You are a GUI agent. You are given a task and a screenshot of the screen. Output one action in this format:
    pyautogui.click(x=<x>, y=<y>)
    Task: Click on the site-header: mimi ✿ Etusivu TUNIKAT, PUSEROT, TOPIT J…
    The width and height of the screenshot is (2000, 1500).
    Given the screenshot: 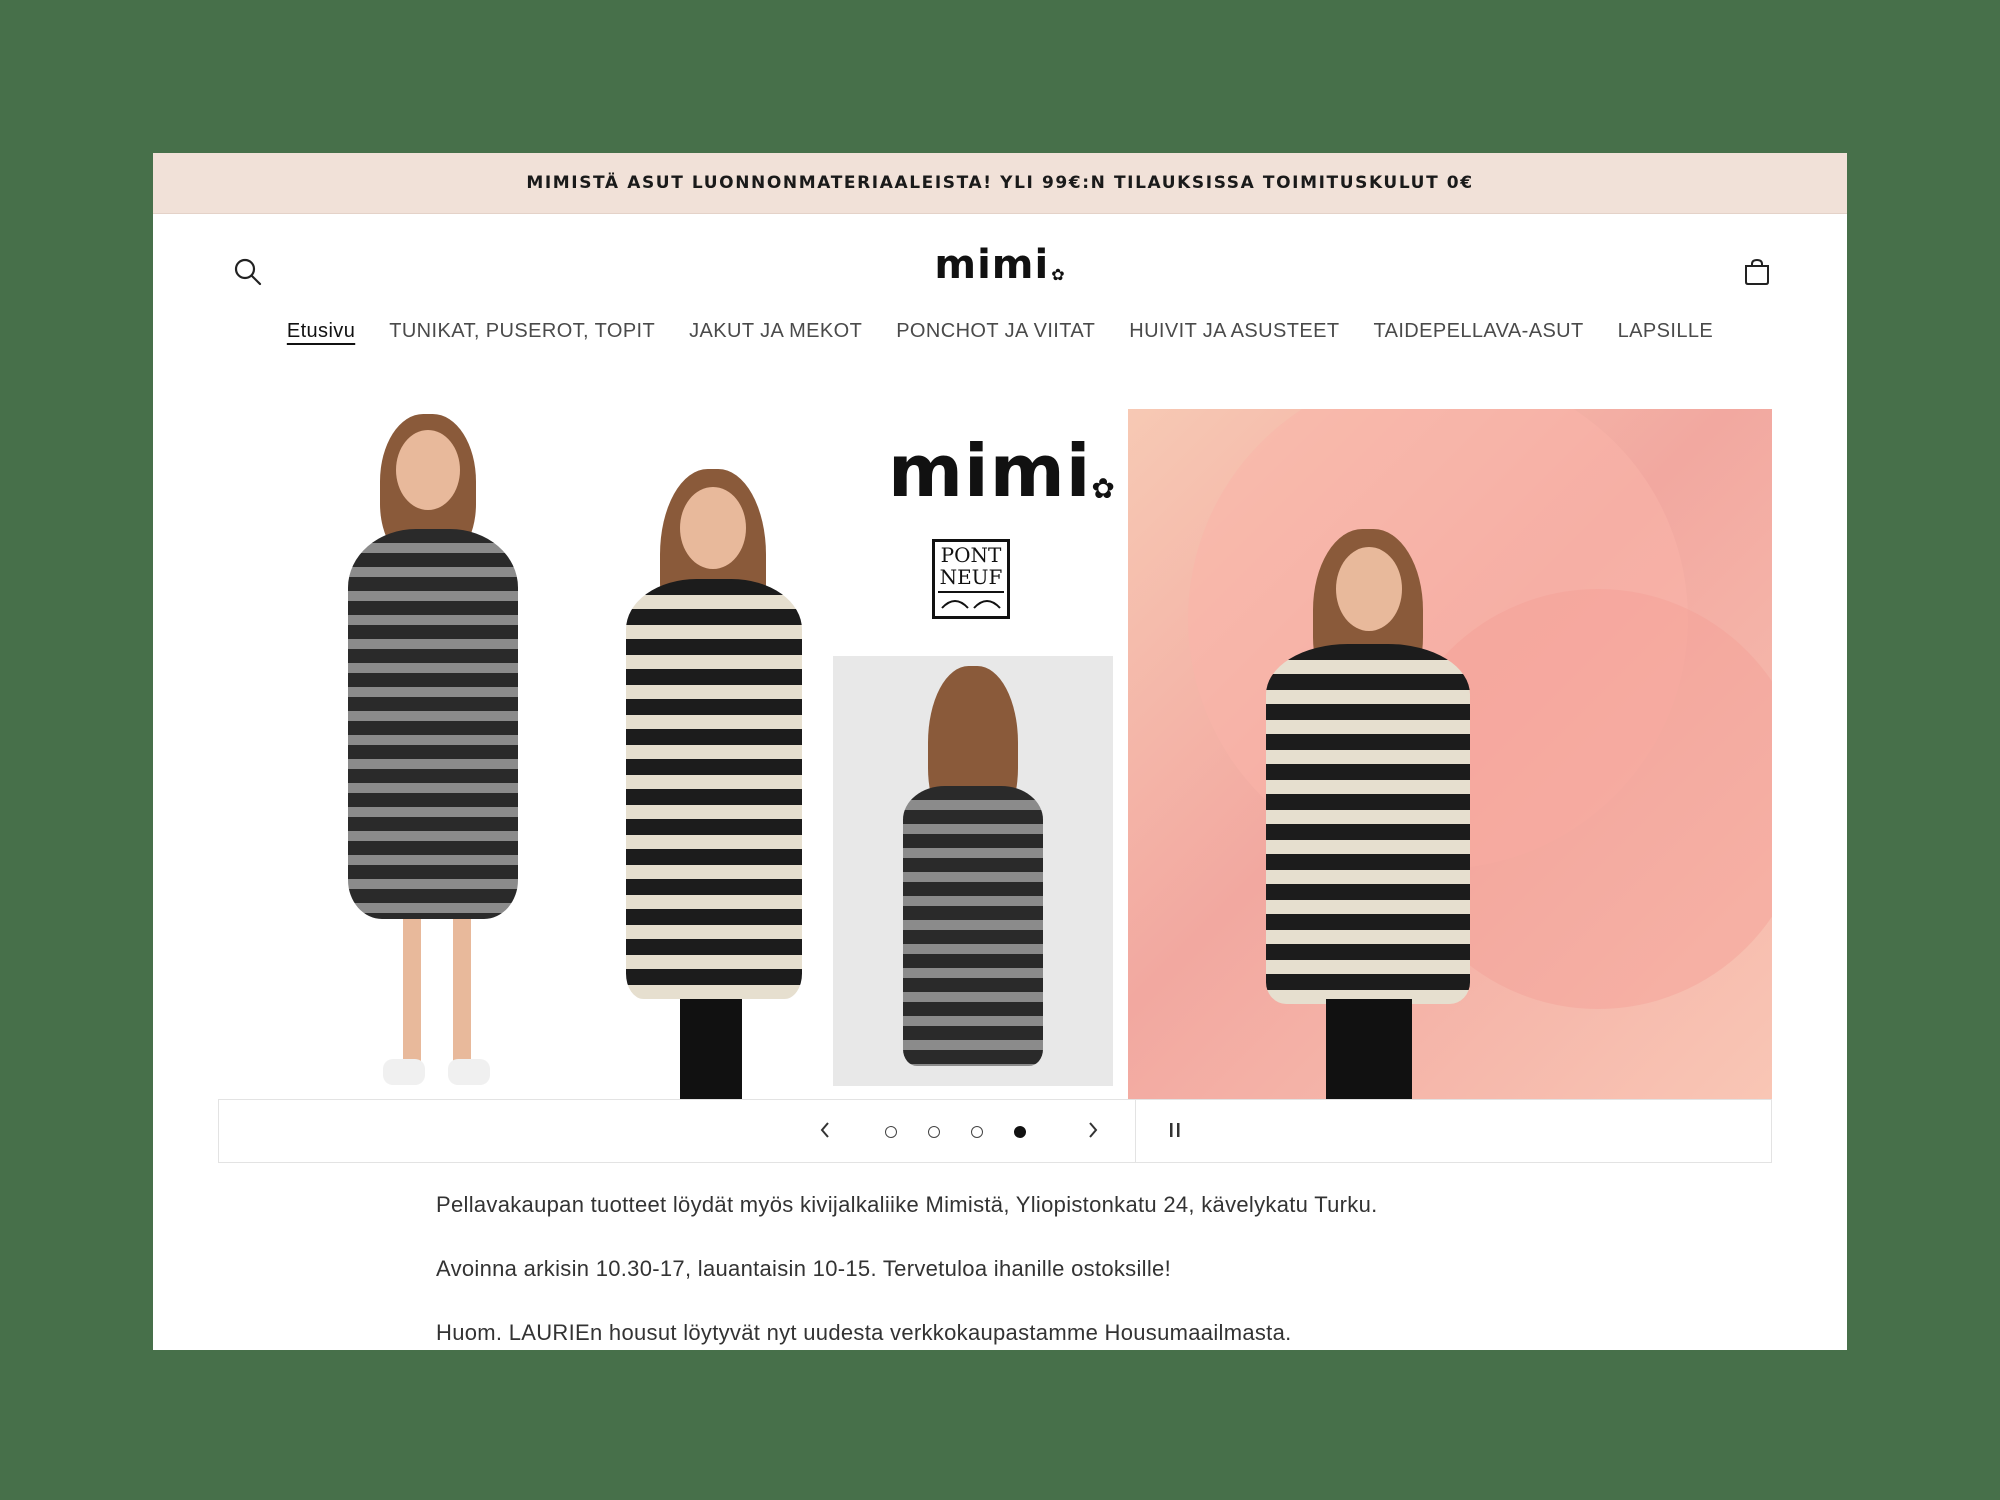 What is the action you would take?
    pyautogui.click(x=1000, y=278)
    